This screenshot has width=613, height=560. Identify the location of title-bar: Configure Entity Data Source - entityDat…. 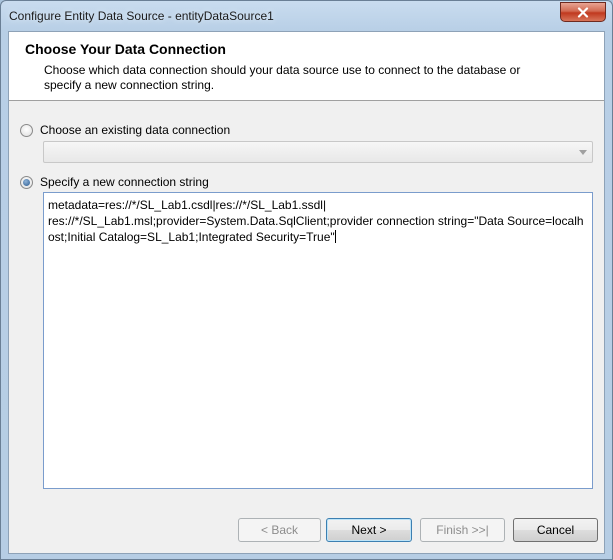
(306, 16).